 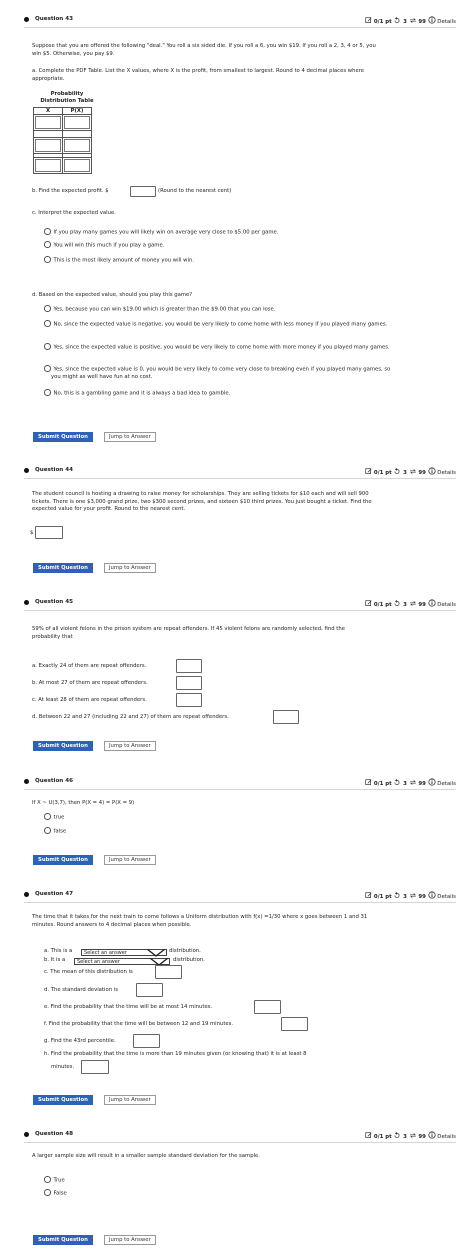 What do you see at coordinates (48, 111) in the screenshot?
I see `column-header-x: X` at bounding box center [48, 111].